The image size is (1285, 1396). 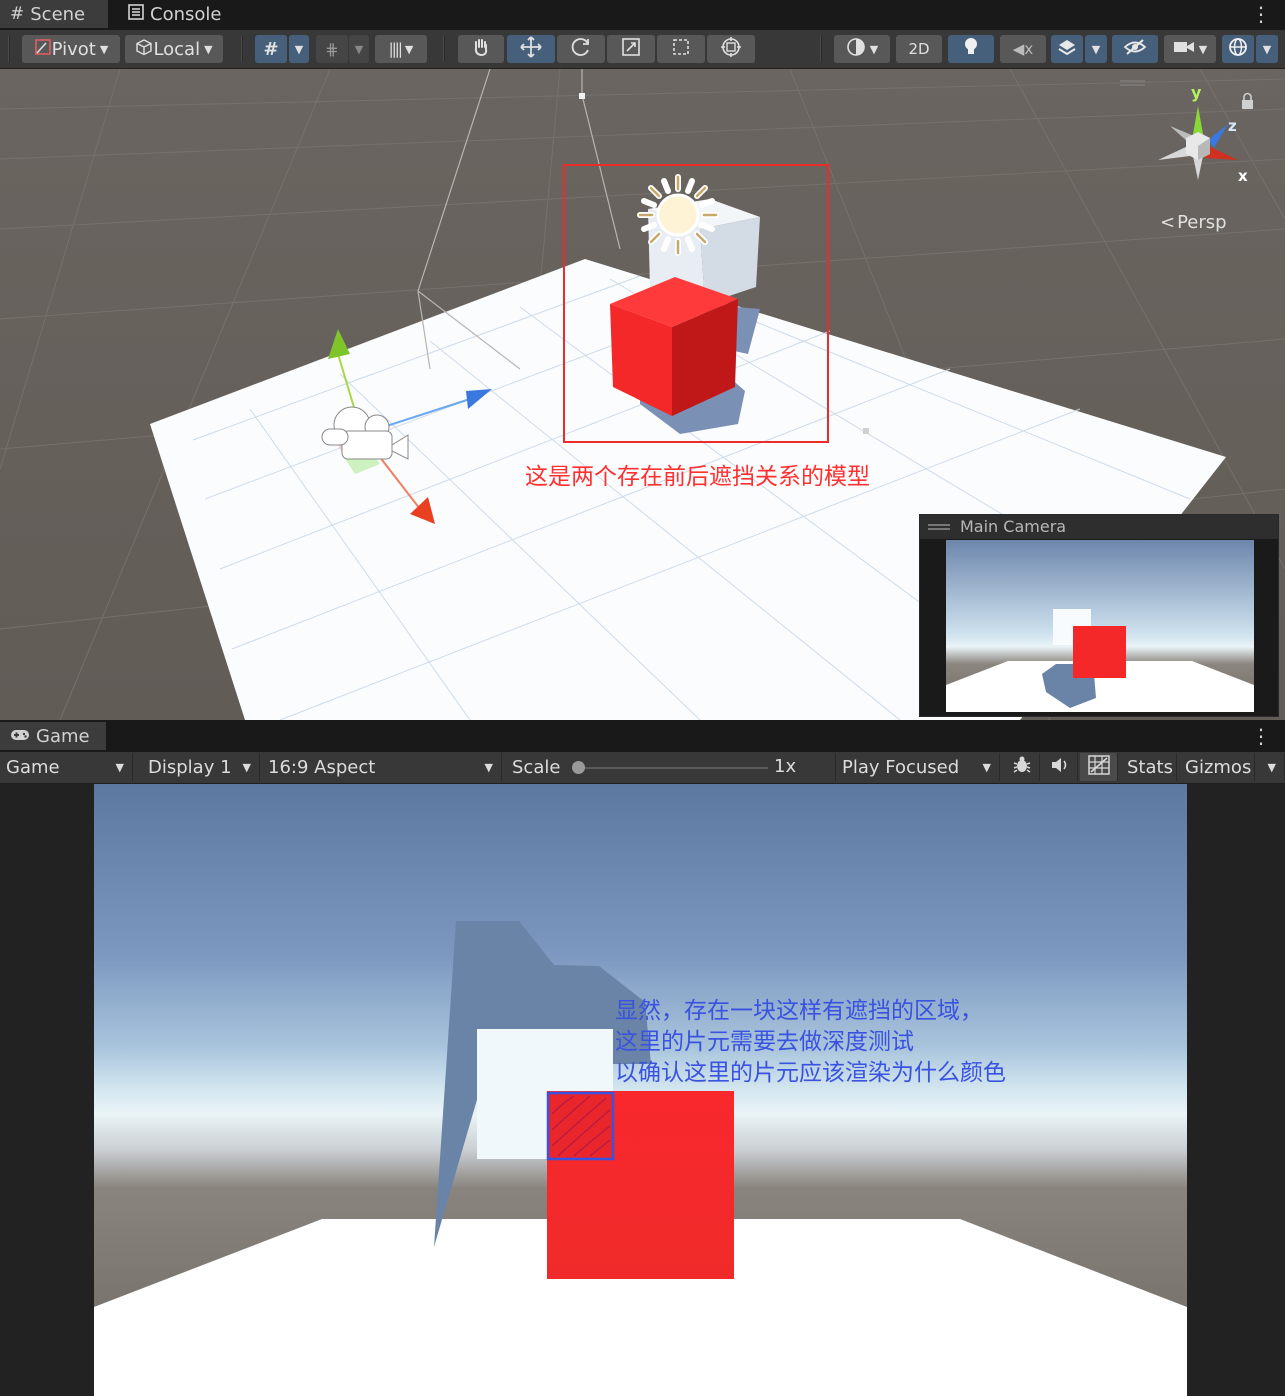 I want to click on tab-game: Game, so click(x=53, y=736).